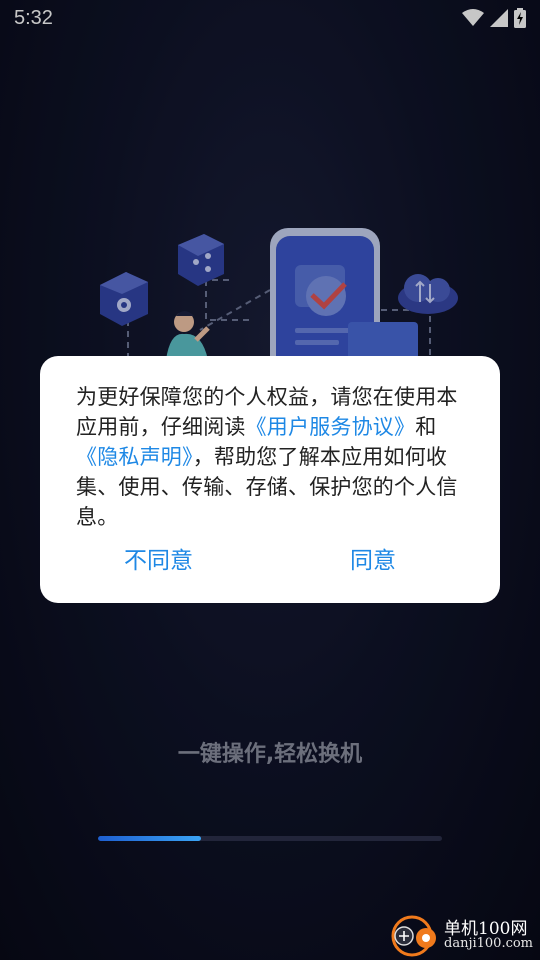 The height and width of the screenshot is (960, 540). What do you see at coordinates (150, 838) in the screenshot?
I see `loading-progress-fill` at bounding box center [150, 838].